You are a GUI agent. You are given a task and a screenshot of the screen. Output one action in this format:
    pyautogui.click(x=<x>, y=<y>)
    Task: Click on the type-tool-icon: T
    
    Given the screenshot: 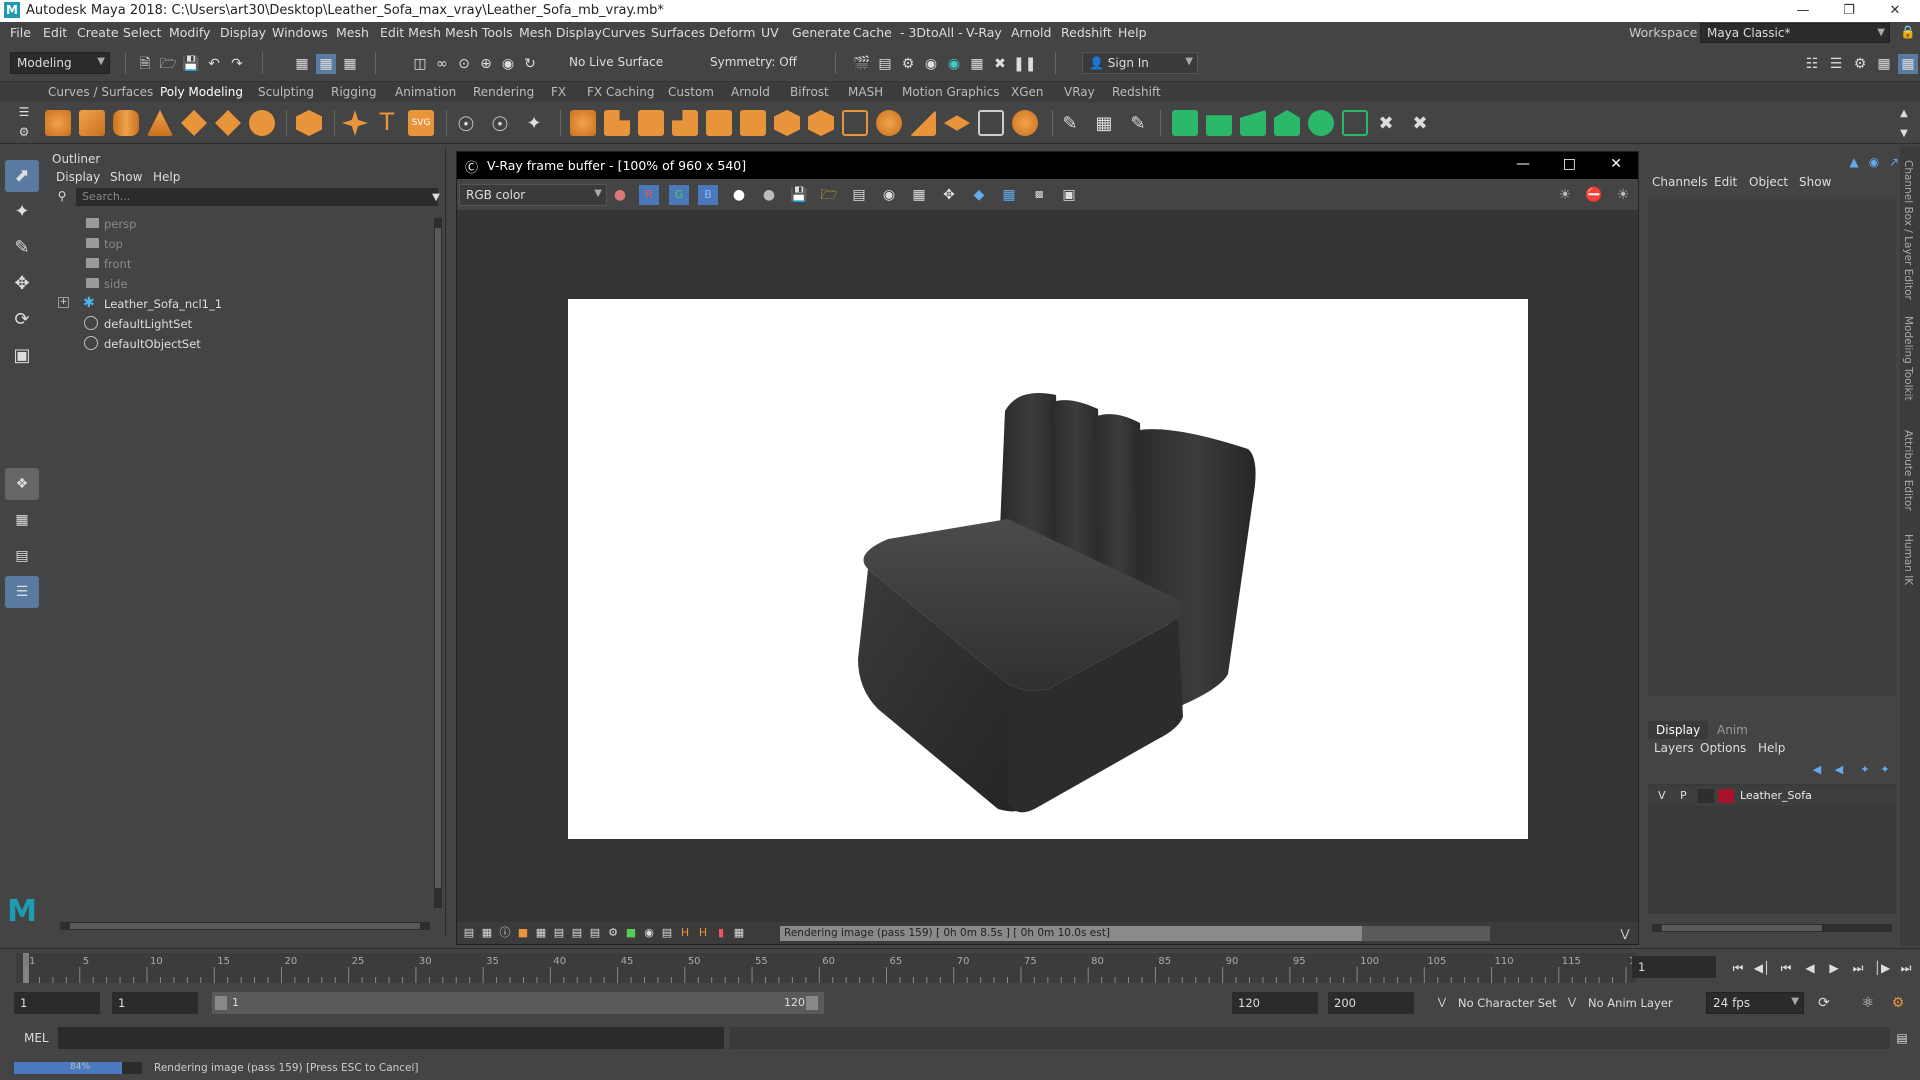 What is the action you would take?
    pyautogui.click(x=387, y=122)
    